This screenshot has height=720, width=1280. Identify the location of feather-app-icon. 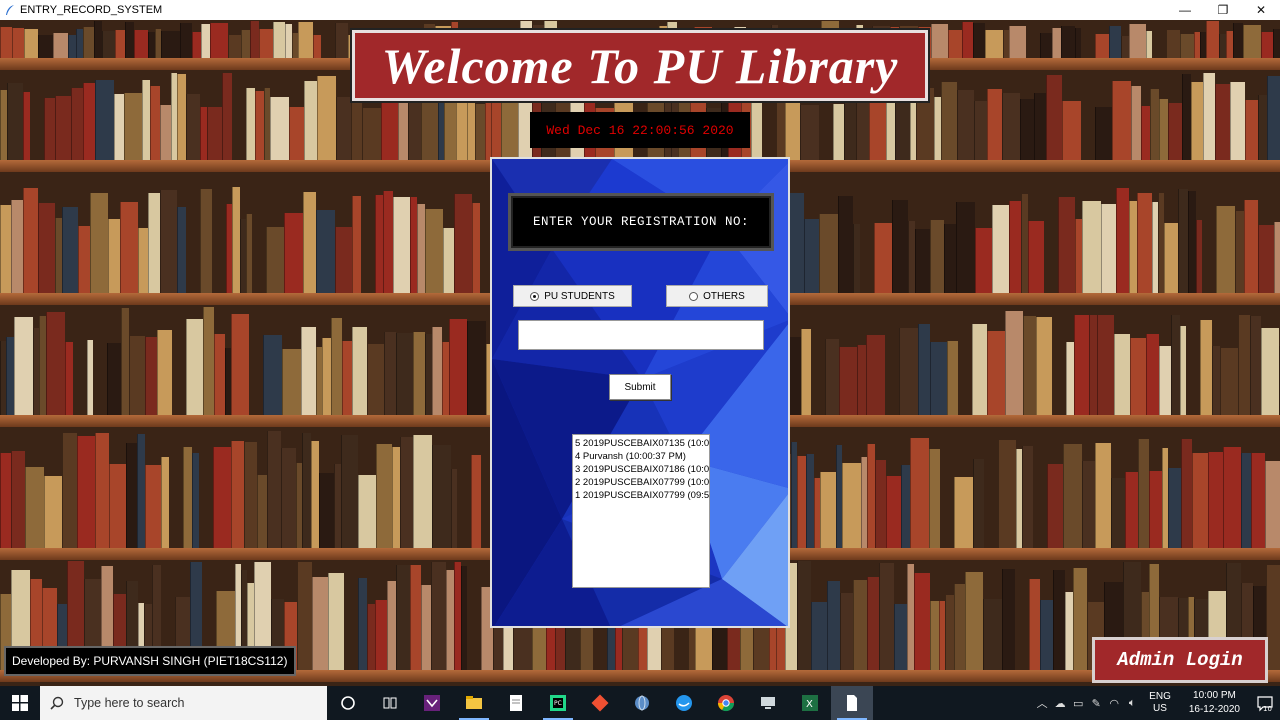
(10, 10).